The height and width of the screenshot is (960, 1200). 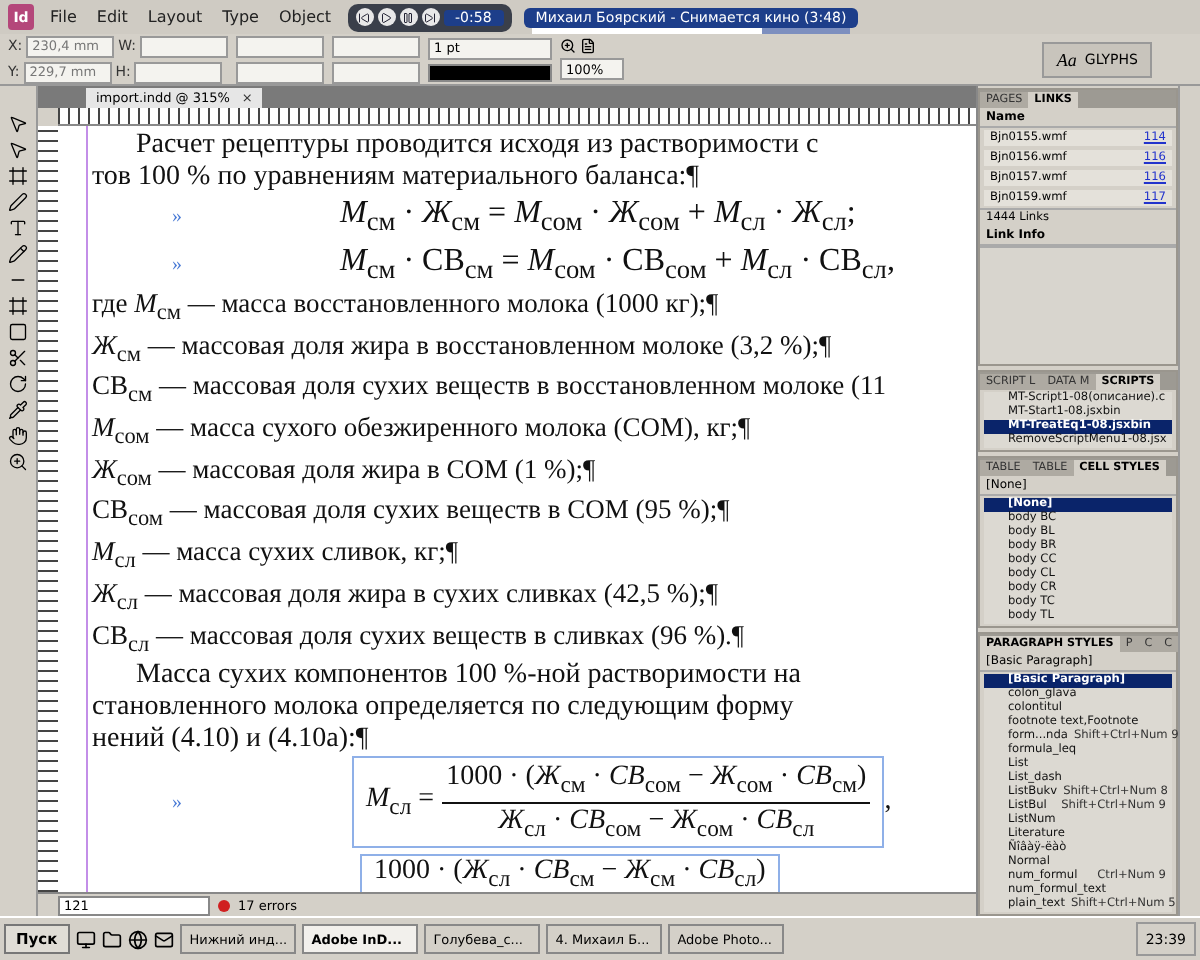 I want to click on height-field, so click(x=178, y=72).